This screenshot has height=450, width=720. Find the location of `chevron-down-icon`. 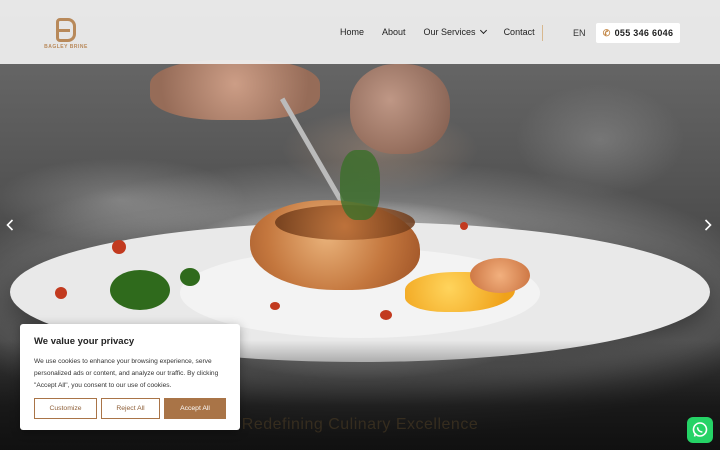

chevron-down-icon is located at coordinates (483, 30).